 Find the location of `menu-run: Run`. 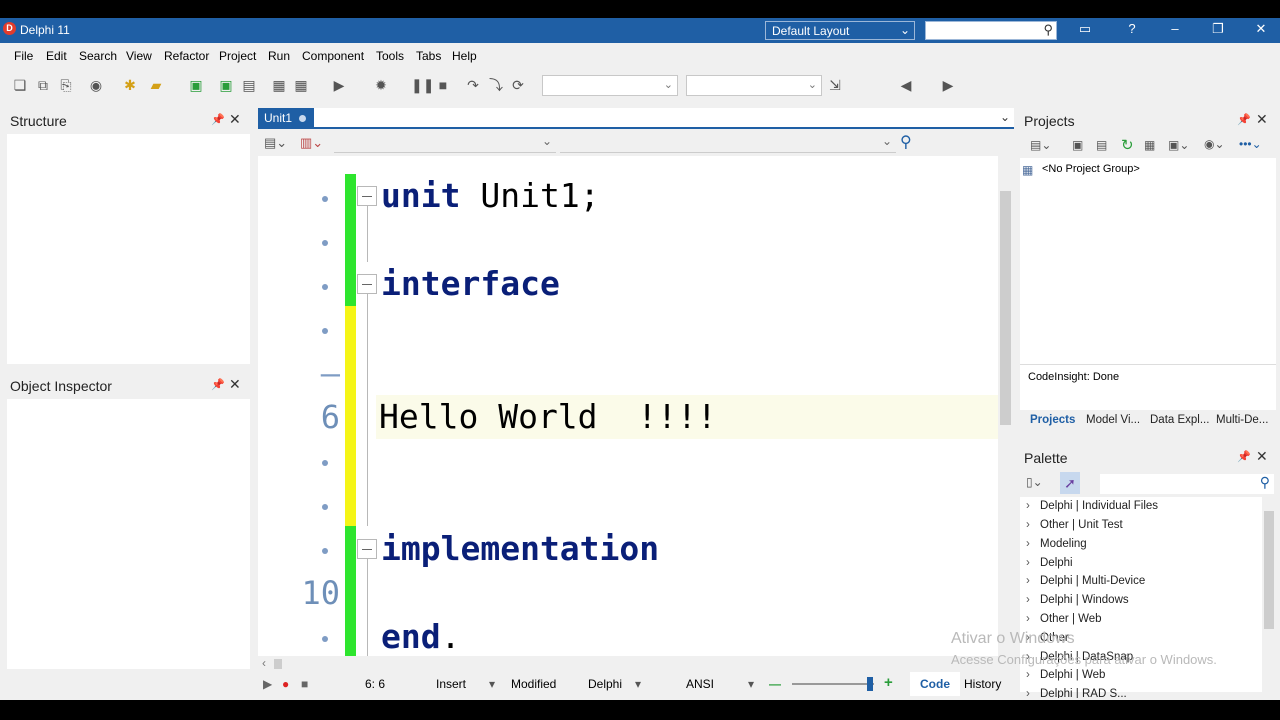

menu-run: Run is located at coordinates (279, 56).